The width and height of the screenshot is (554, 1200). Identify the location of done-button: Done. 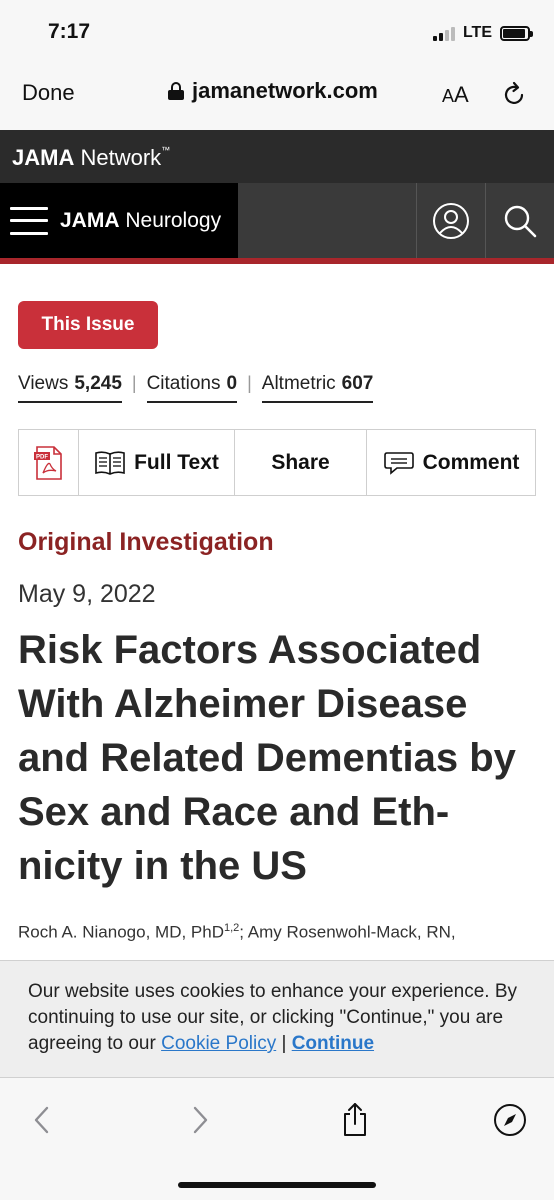
(48, 93).